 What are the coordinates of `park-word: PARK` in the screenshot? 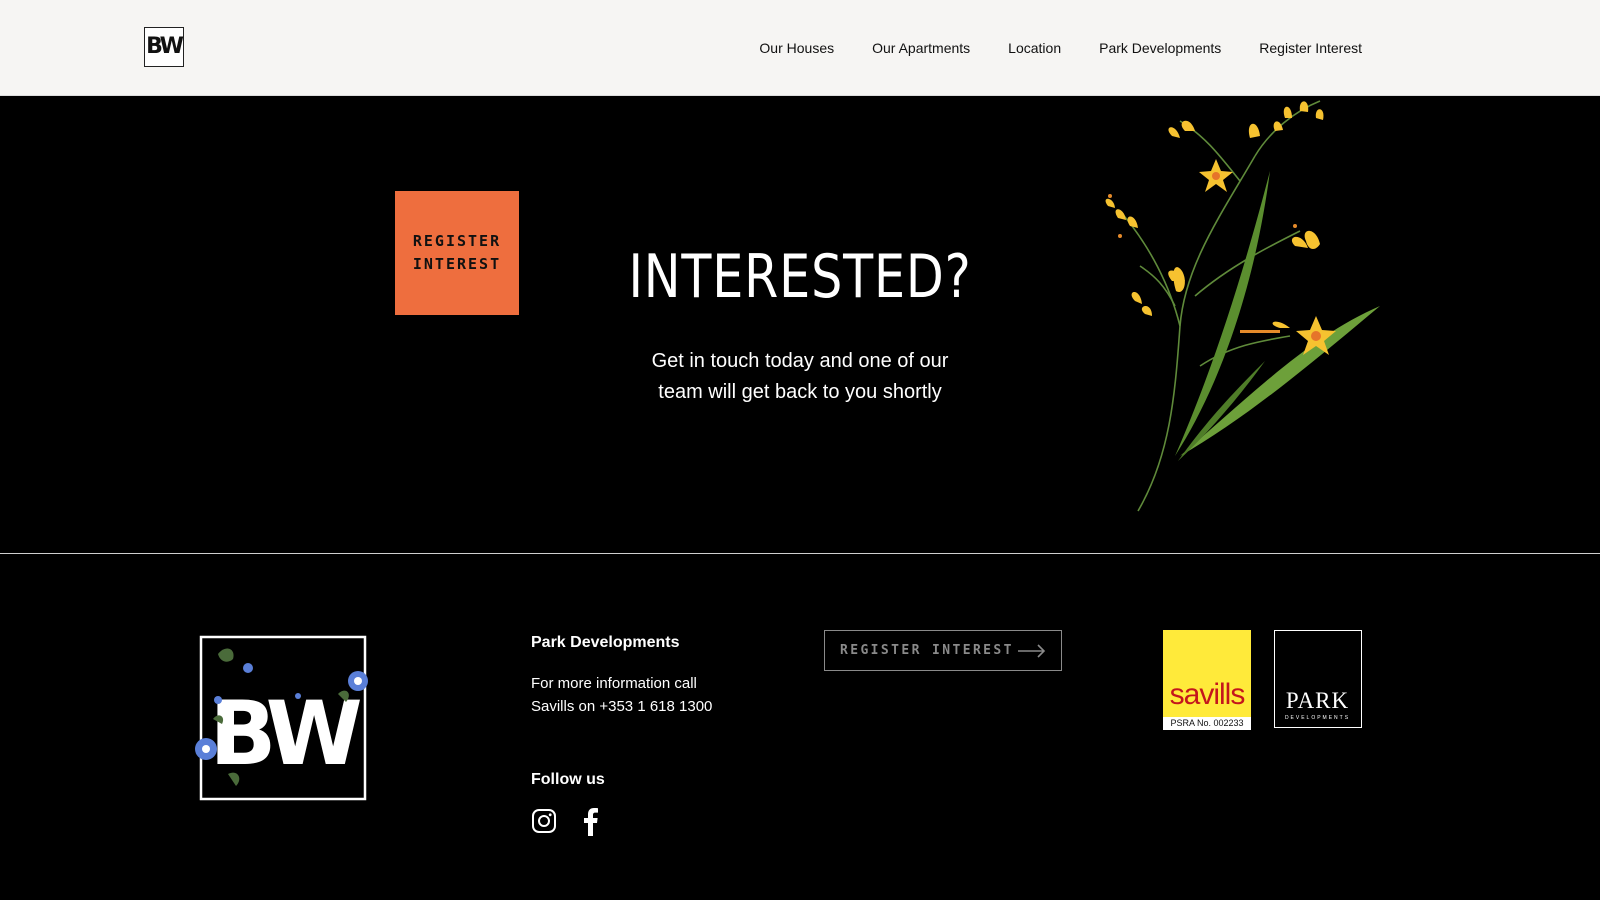 It's located at (1317, 700).